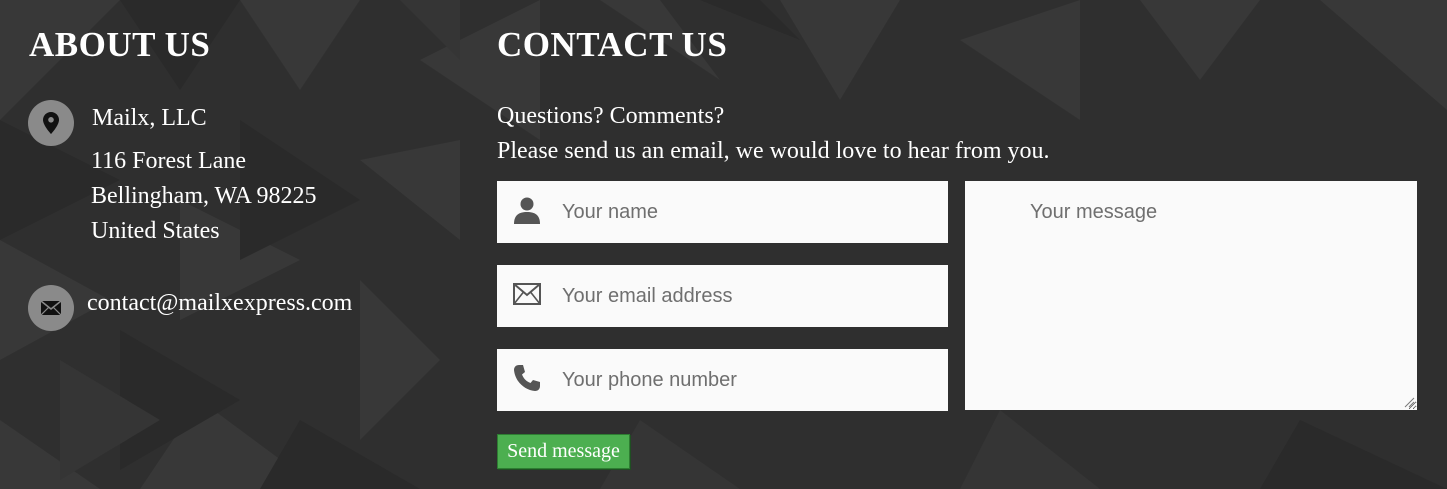 This screenshot has width=1447, height=489. What do you see at coordinates (120, 44) in the screenshot?
I see `about-heading: ABOUT US` at bounding box center [120, 44].